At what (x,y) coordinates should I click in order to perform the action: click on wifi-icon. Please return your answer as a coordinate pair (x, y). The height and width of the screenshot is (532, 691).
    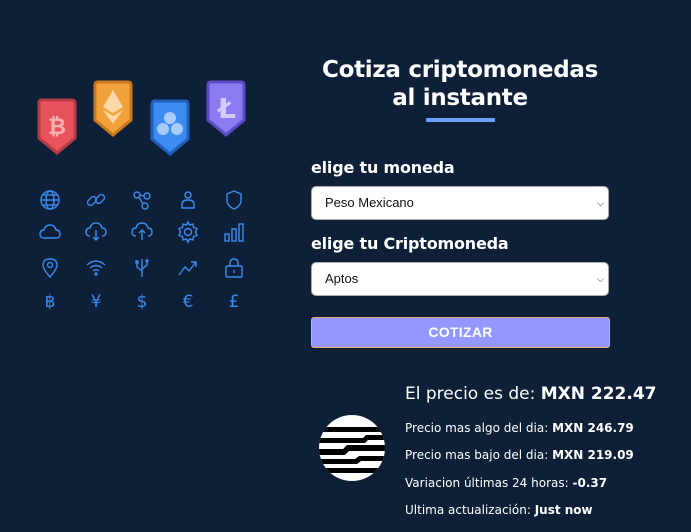
    Looking at the image, I should click on (96, 268).